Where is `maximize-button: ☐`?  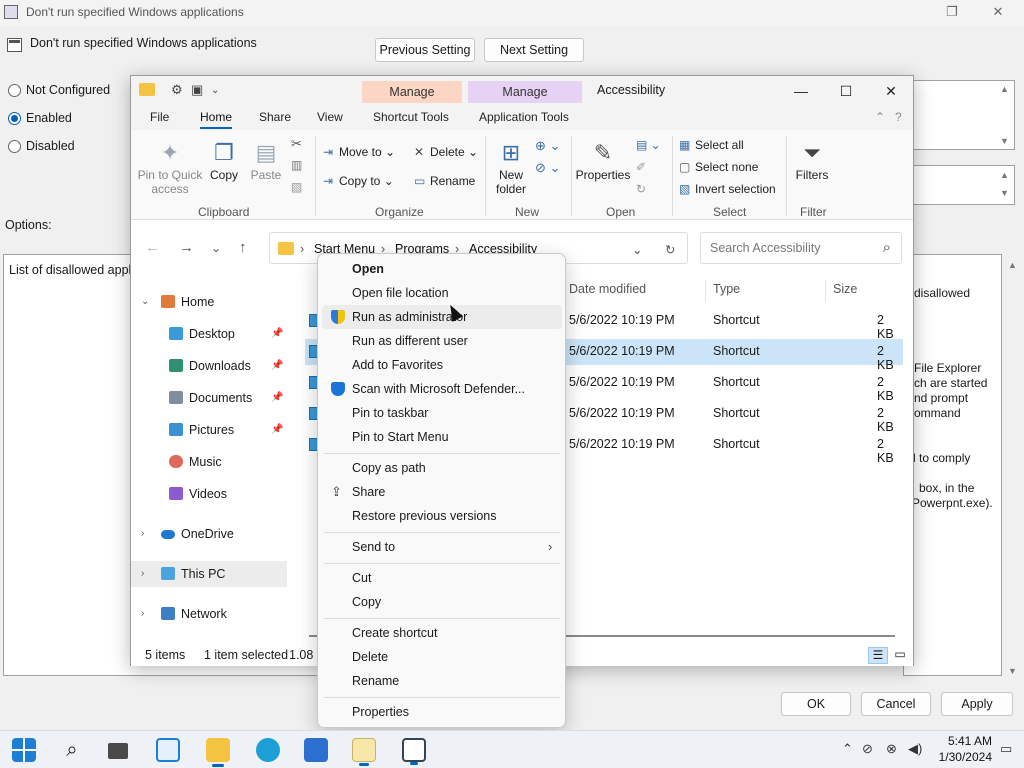
maximize-button: ☐ is located at coordinates (846, 91).